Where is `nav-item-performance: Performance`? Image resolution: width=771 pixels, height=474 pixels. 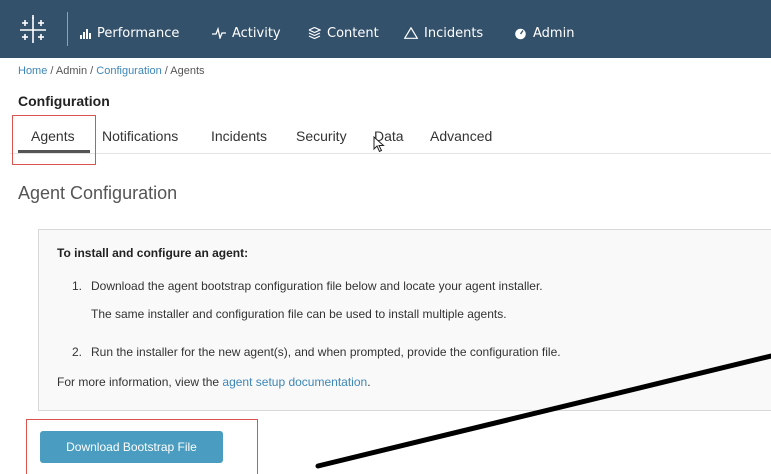 nav-item-performance: Performance is located at coordinates (129, 33).